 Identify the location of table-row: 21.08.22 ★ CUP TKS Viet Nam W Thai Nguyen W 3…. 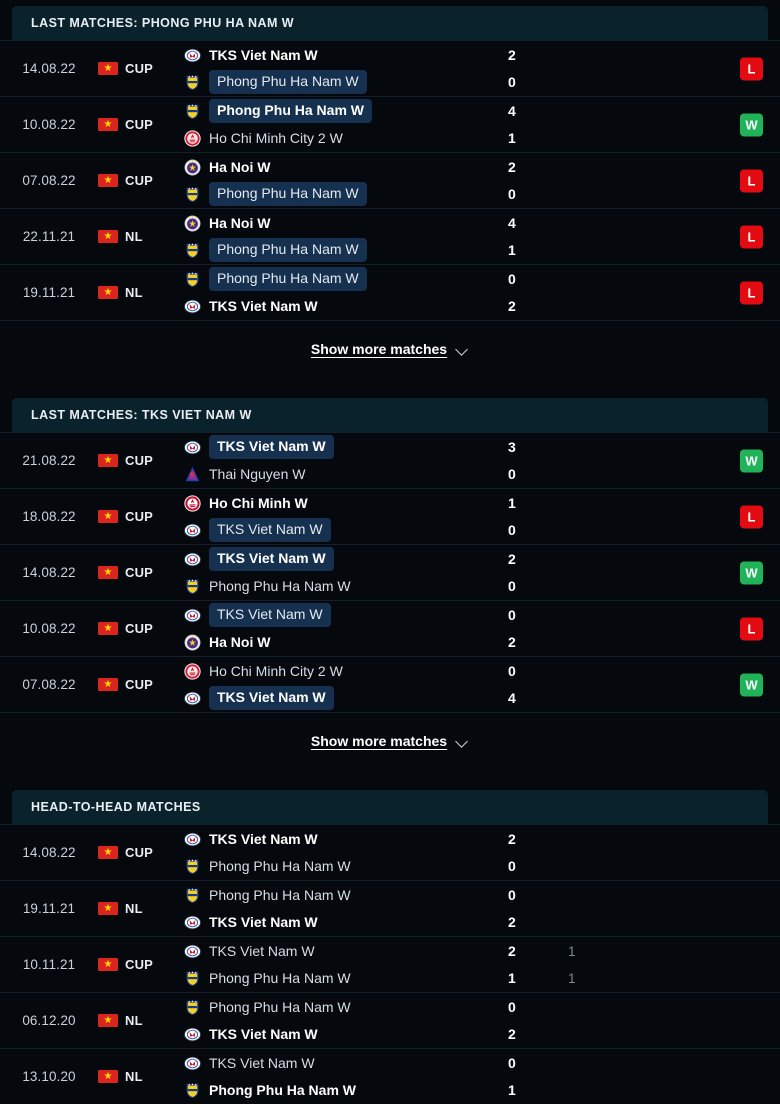
(390, 460).